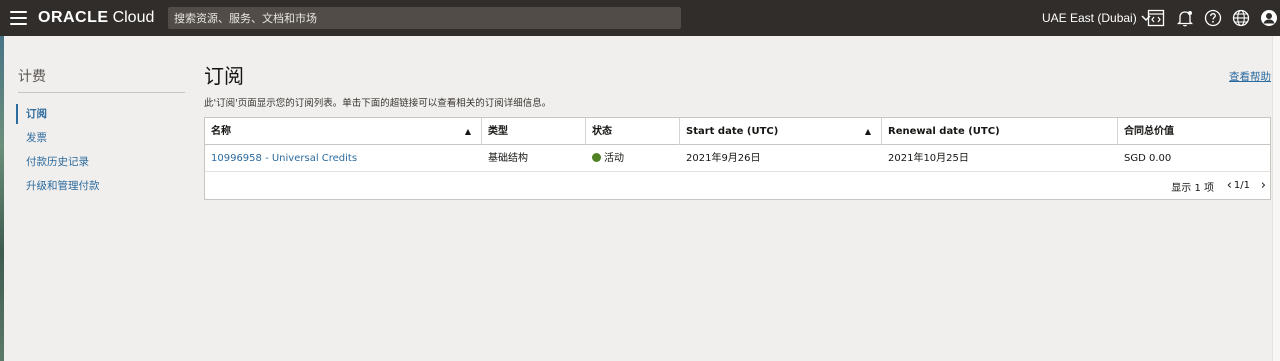  I want to click on region-selector: UAE East (Dubai), so click(1096, 18).